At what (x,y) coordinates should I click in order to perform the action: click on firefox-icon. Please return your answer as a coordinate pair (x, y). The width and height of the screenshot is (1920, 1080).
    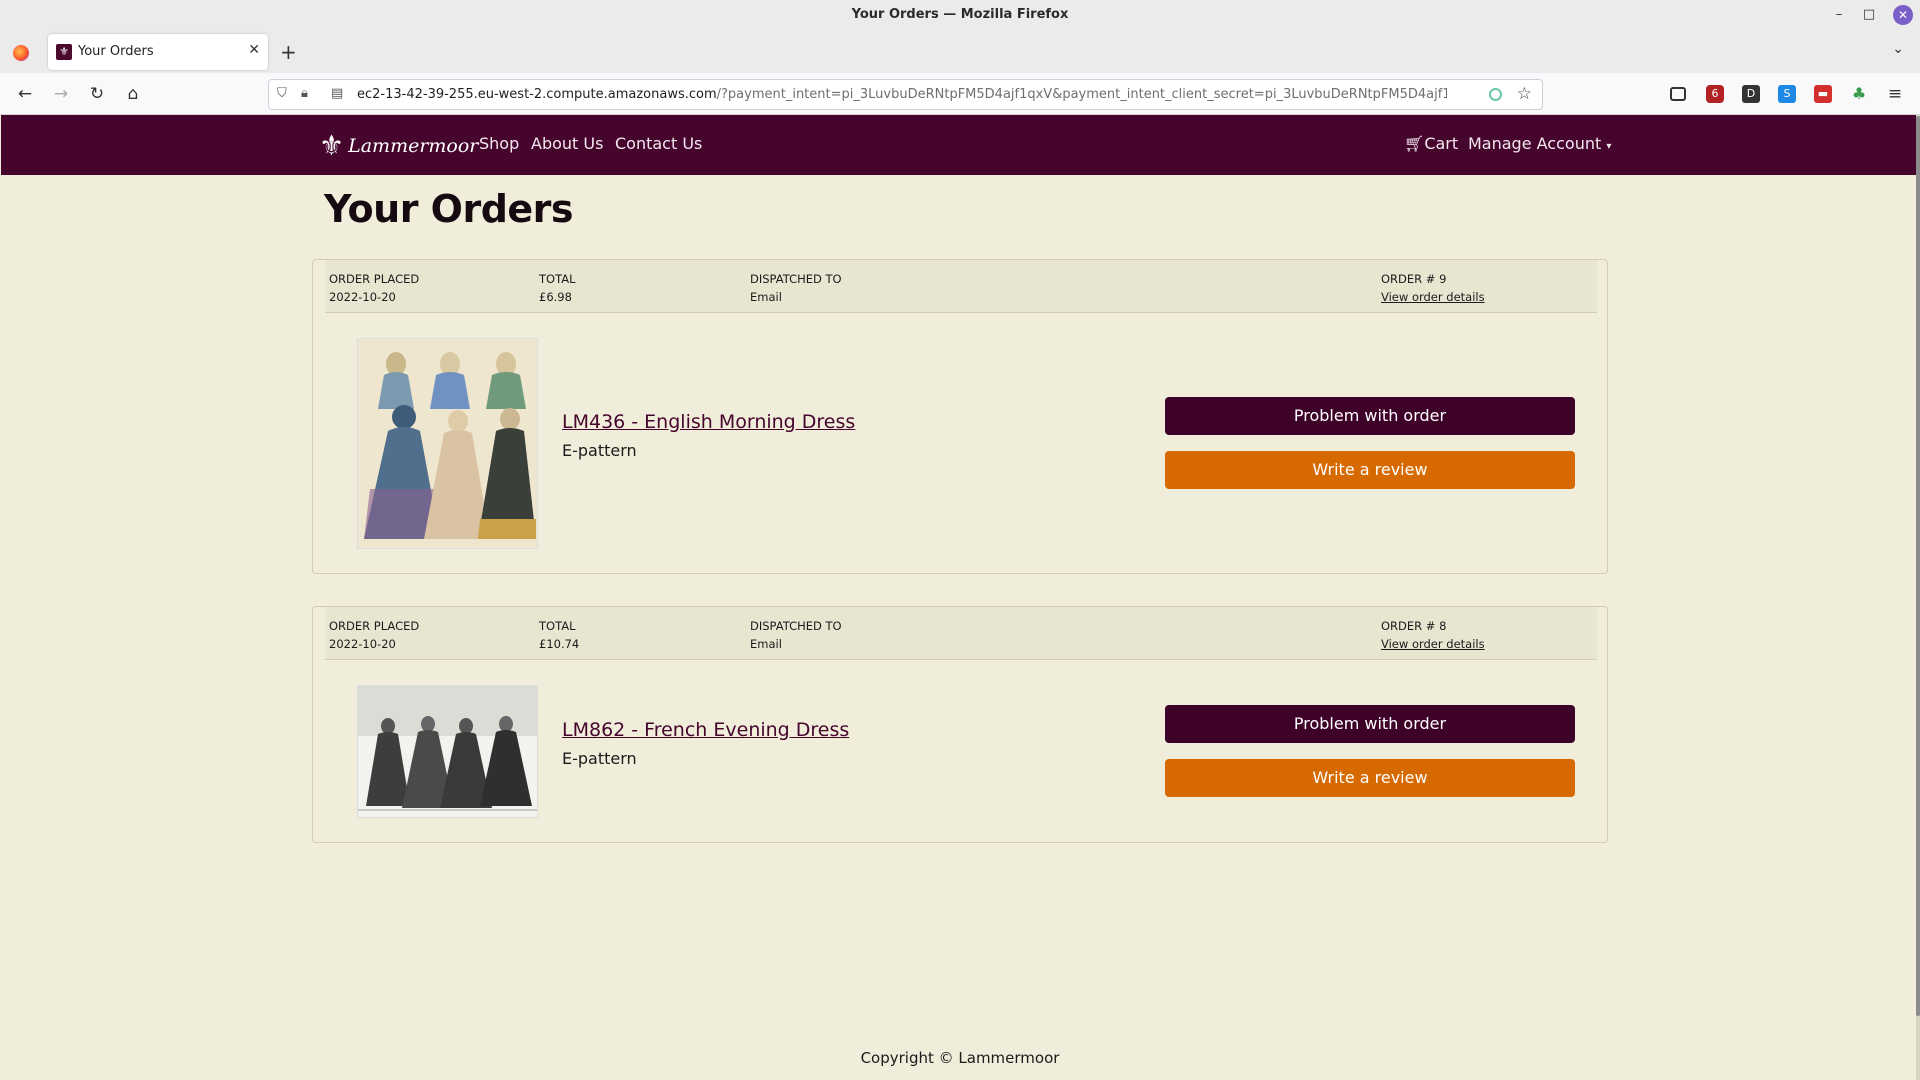
    Looking at the image, I should click on (21, 53).